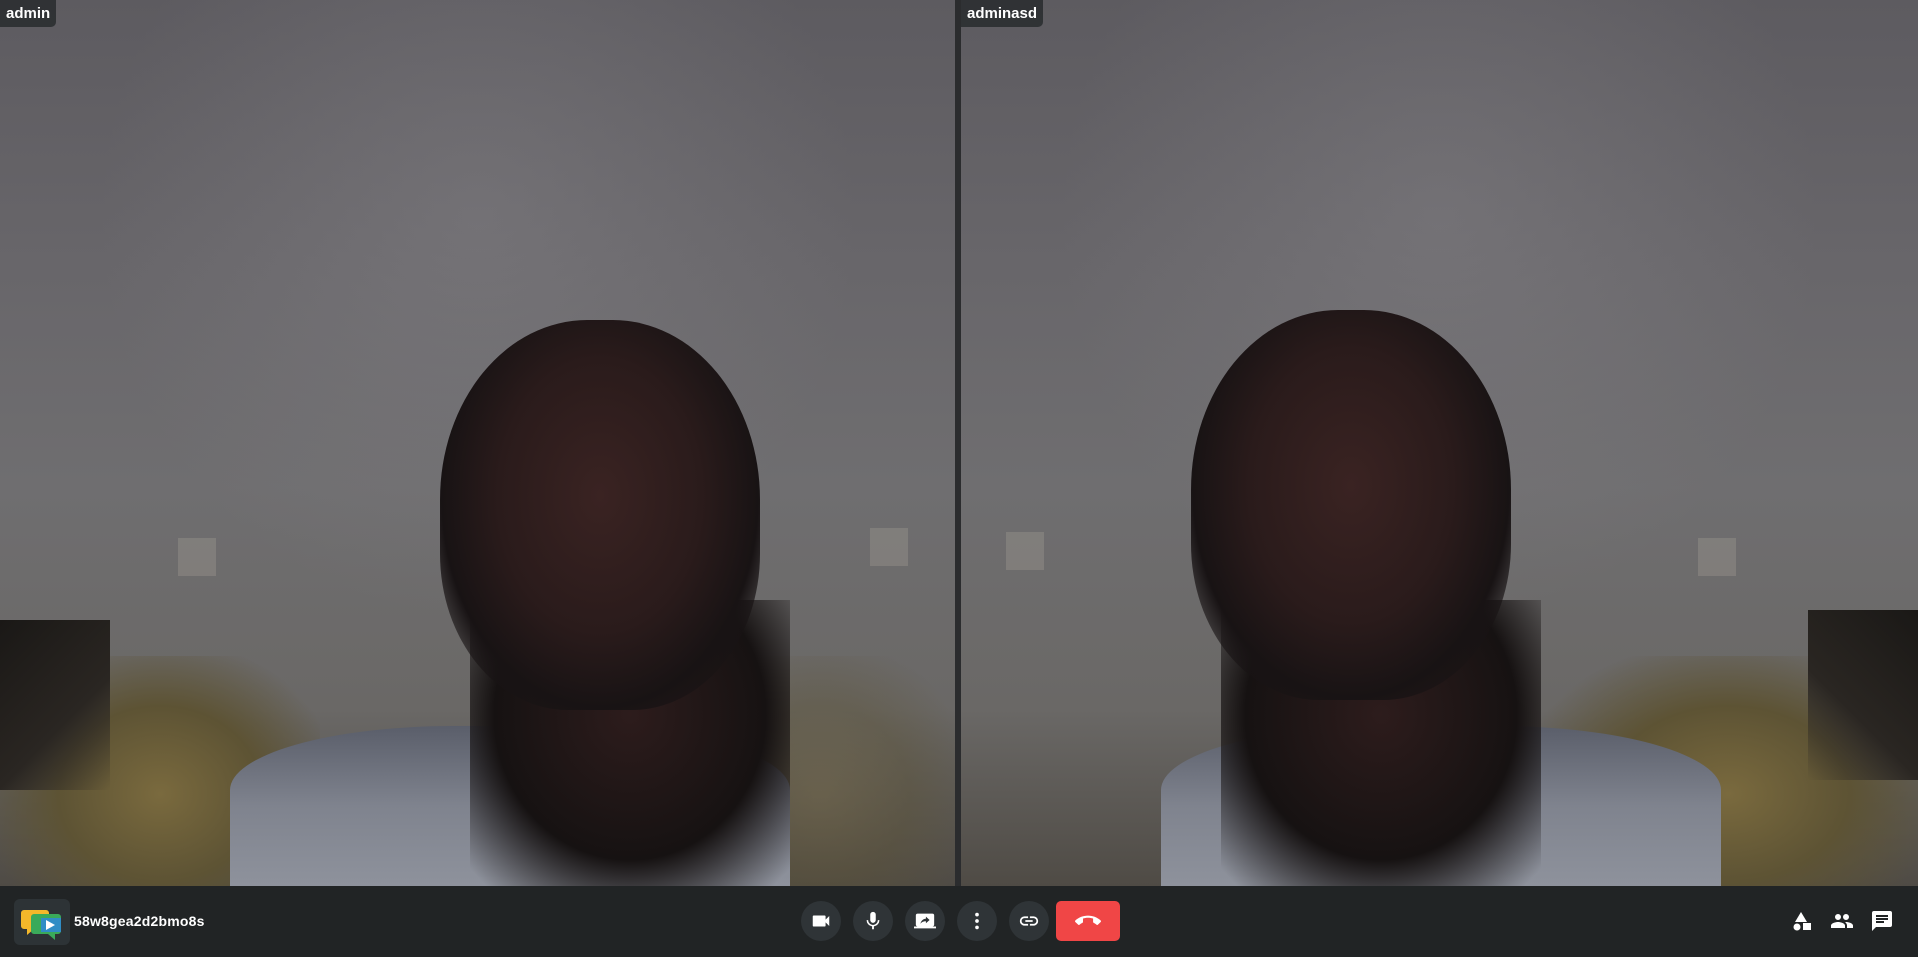 Image resolution: width=1918 pixels, height=957 pixels. I want to click on microphone-icon, so click(873, 920).